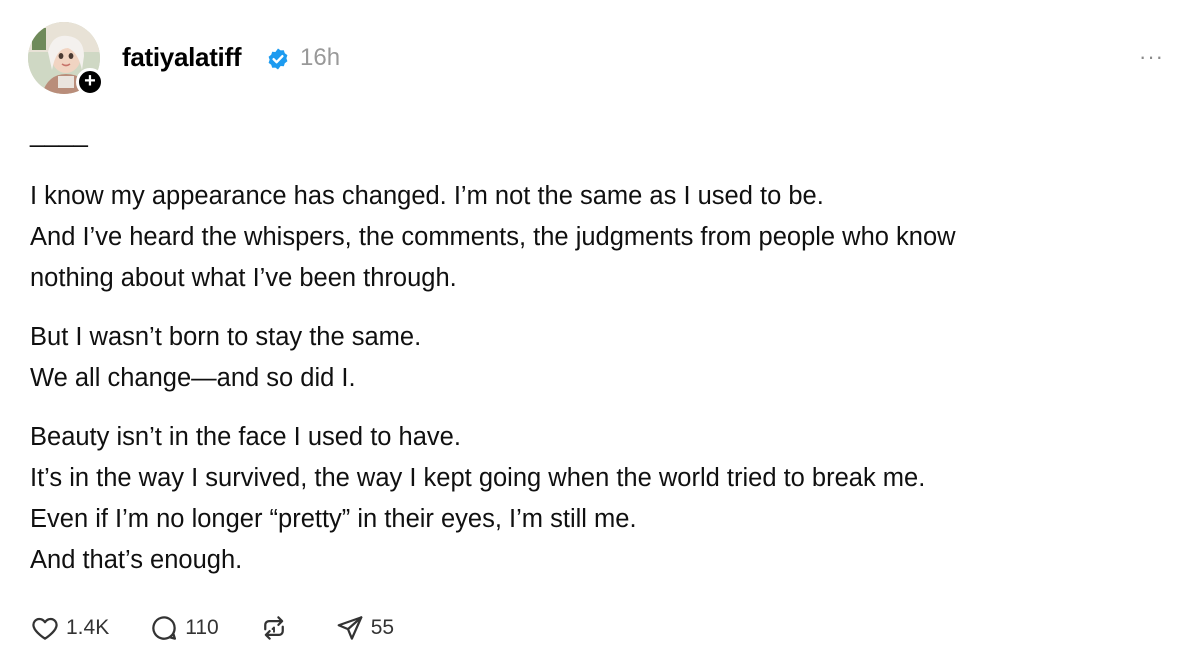  I want to click on post-actions: 1.4K 110 55, so click(232, 628).